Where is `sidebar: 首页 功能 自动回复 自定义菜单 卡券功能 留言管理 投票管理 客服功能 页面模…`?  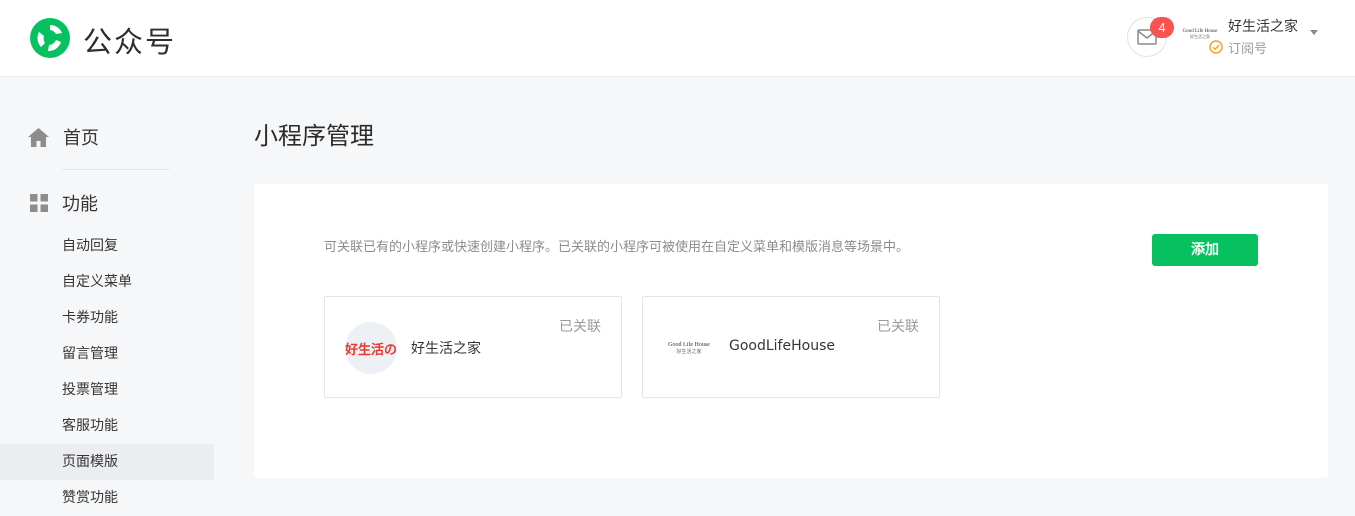
sidebar: 首页 功能 自动回复 自定义菜单 卡券功能 留言管理 投票管理 客服功能 页面模… is located at coordinates (107, 296).